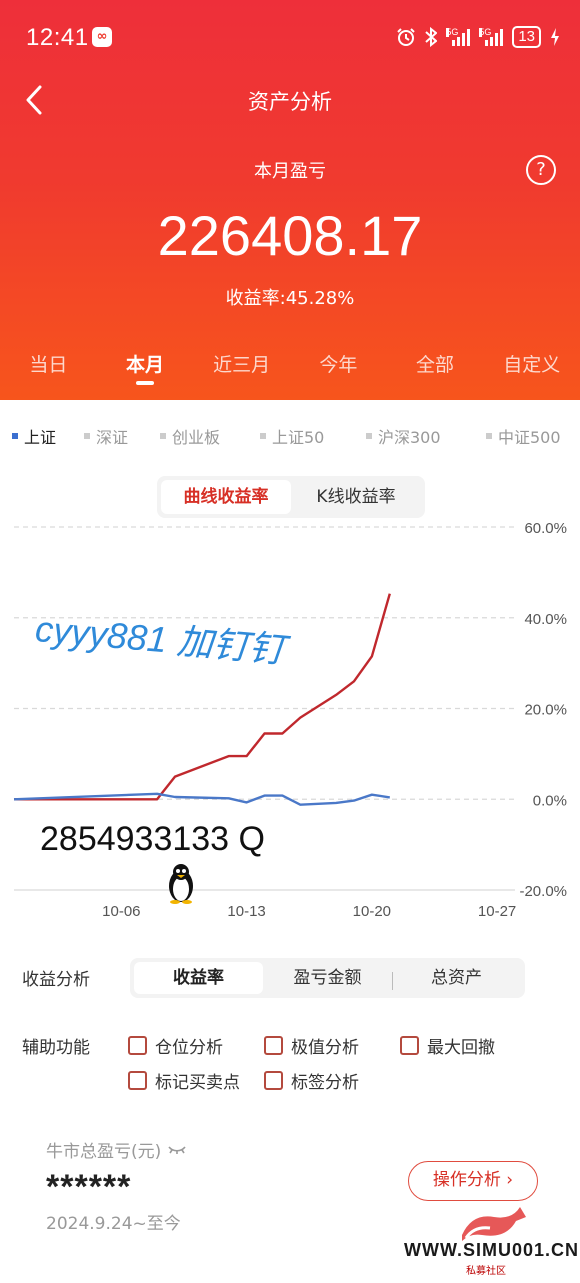  What do you see at coordinates (435, 370) in the screenshot?
I see `tab-all: 全部` at bounding box center [435, 370].